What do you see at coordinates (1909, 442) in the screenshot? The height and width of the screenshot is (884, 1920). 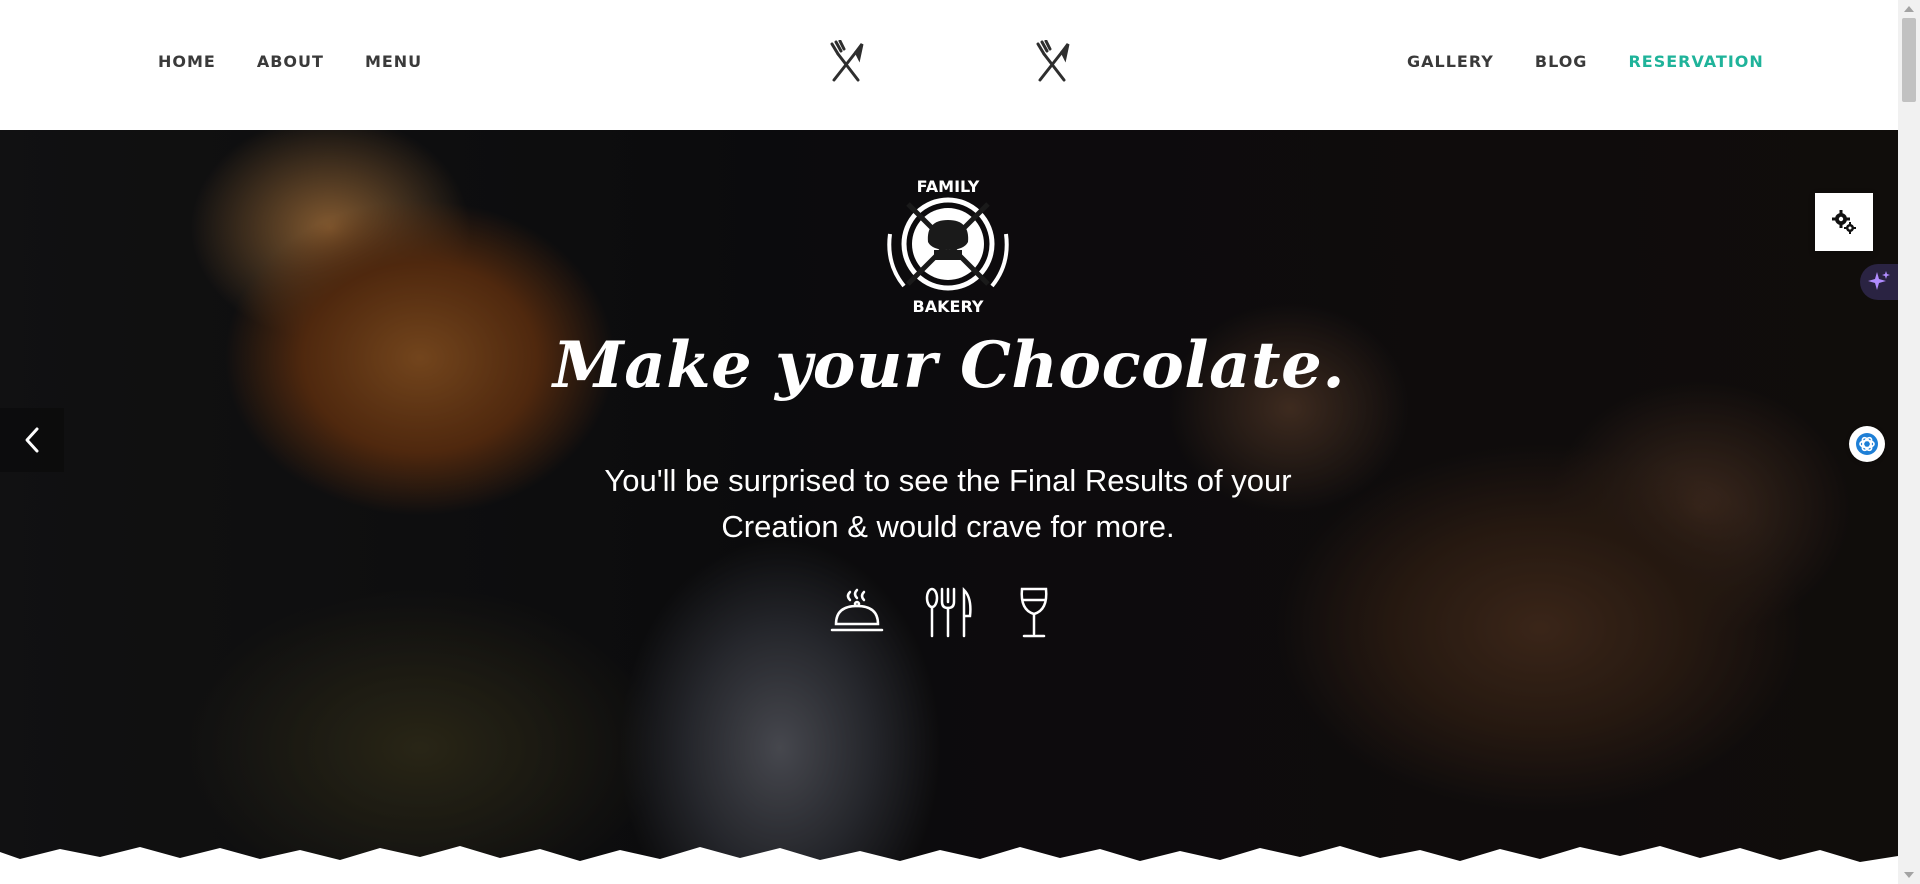 I see `page-scrollbar` at bounding box center [1909, 442].